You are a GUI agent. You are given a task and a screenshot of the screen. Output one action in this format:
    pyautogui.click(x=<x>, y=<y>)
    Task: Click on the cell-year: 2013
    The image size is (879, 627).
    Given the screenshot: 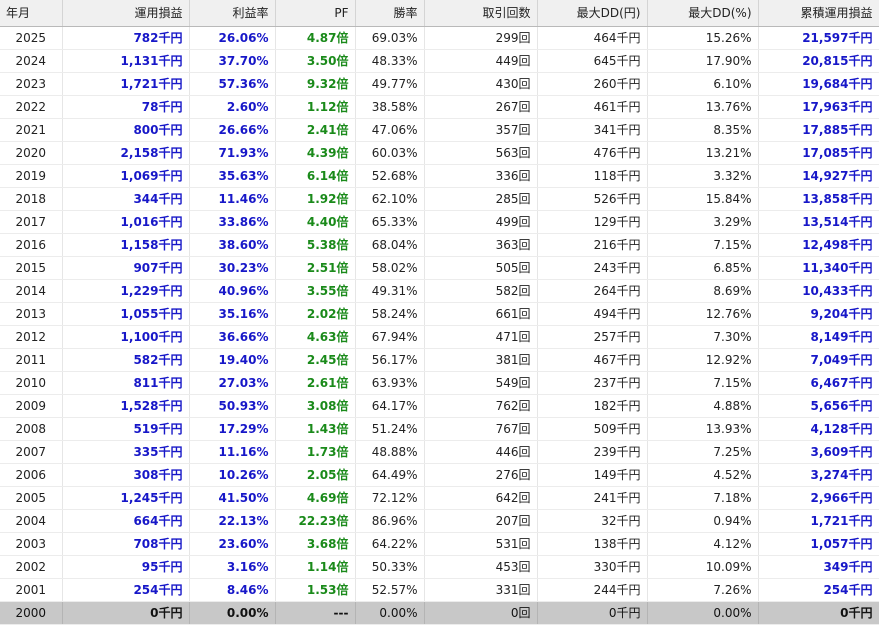 What is the action you would take?
    pyautogui.click(x=31, y=314)
    